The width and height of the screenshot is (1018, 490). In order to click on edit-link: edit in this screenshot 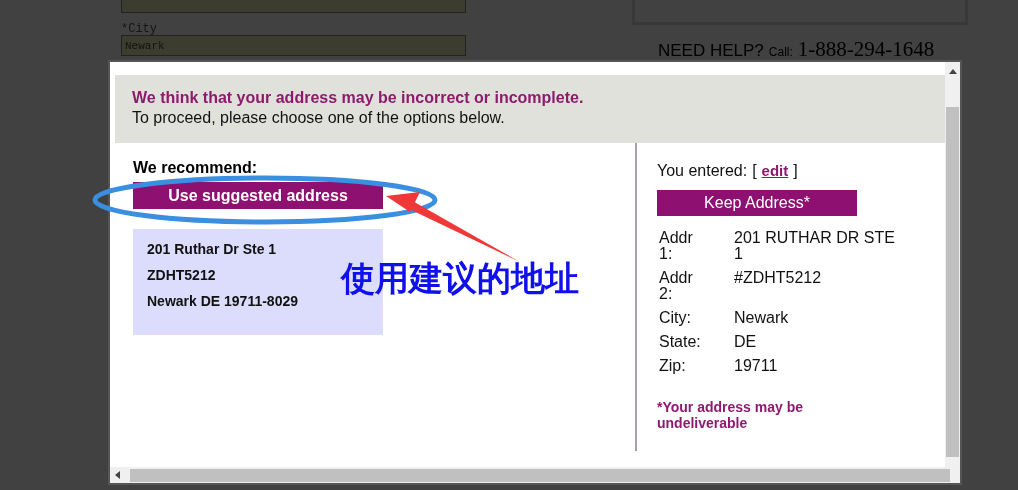, I will do `click(775, 170)`.